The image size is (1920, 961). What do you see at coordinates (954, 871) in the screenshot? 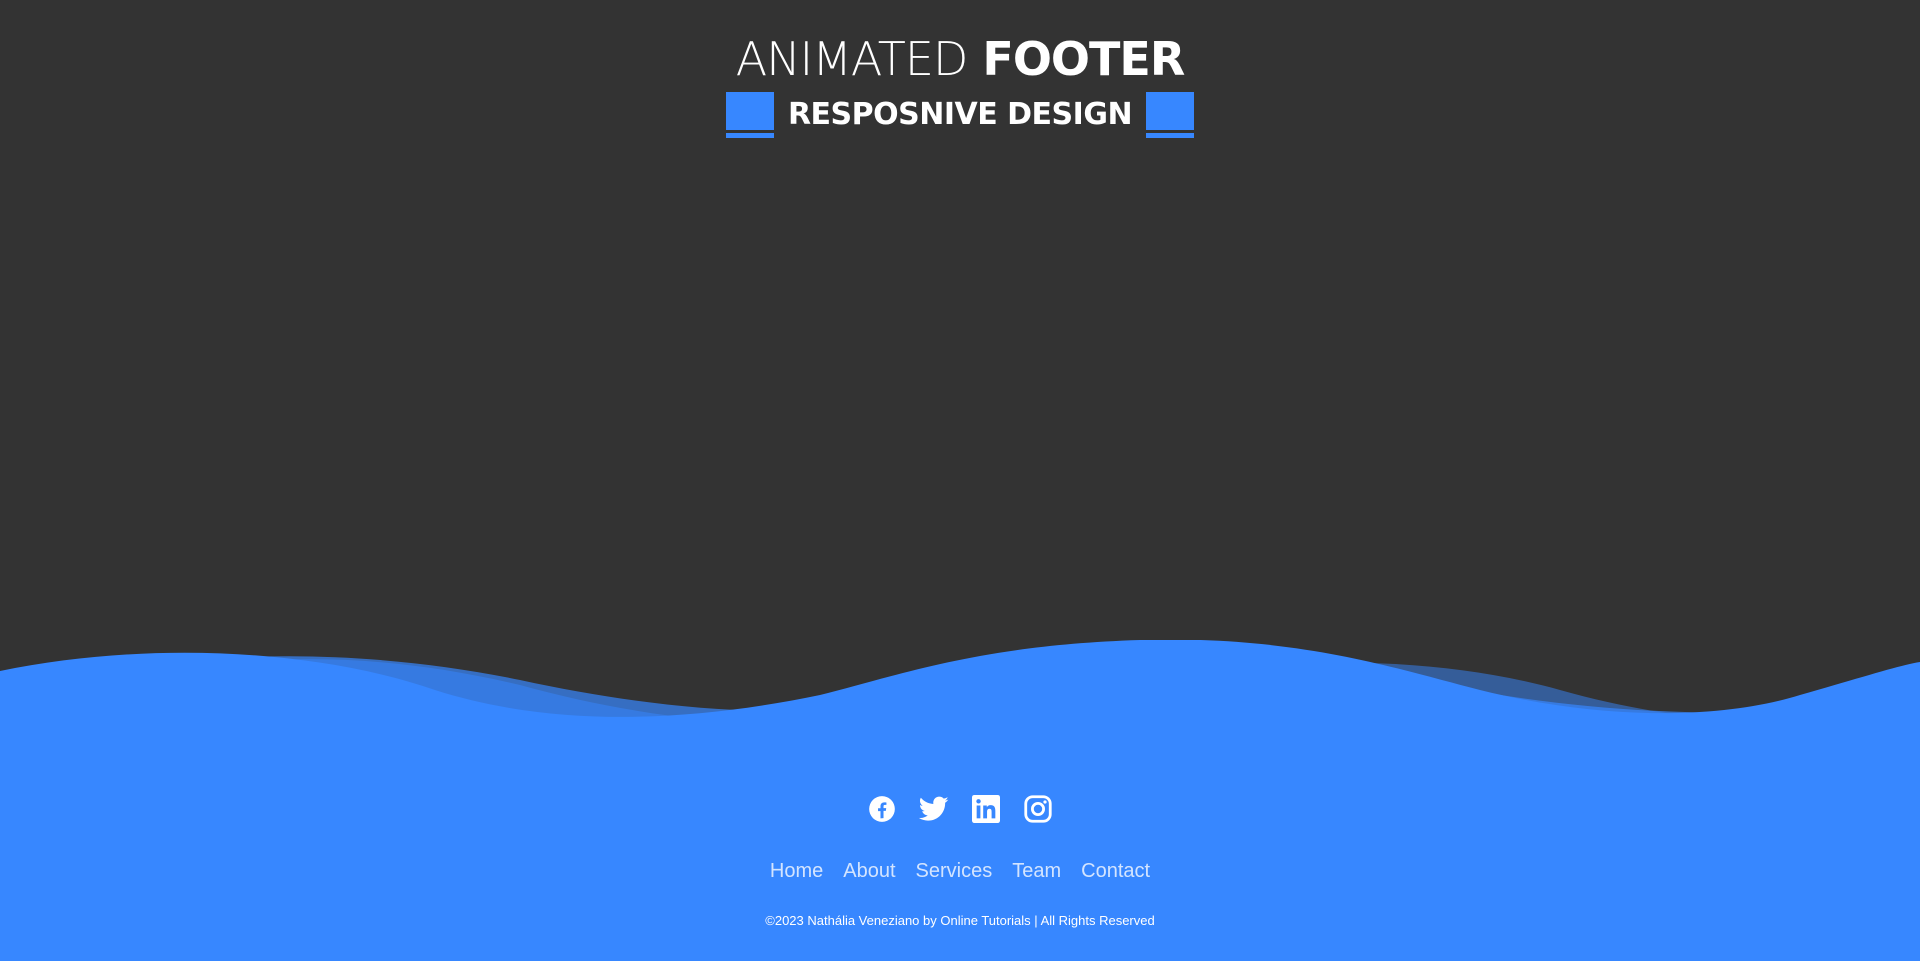
I see `nav-services-link: Services` at bounding box center [954, 871].